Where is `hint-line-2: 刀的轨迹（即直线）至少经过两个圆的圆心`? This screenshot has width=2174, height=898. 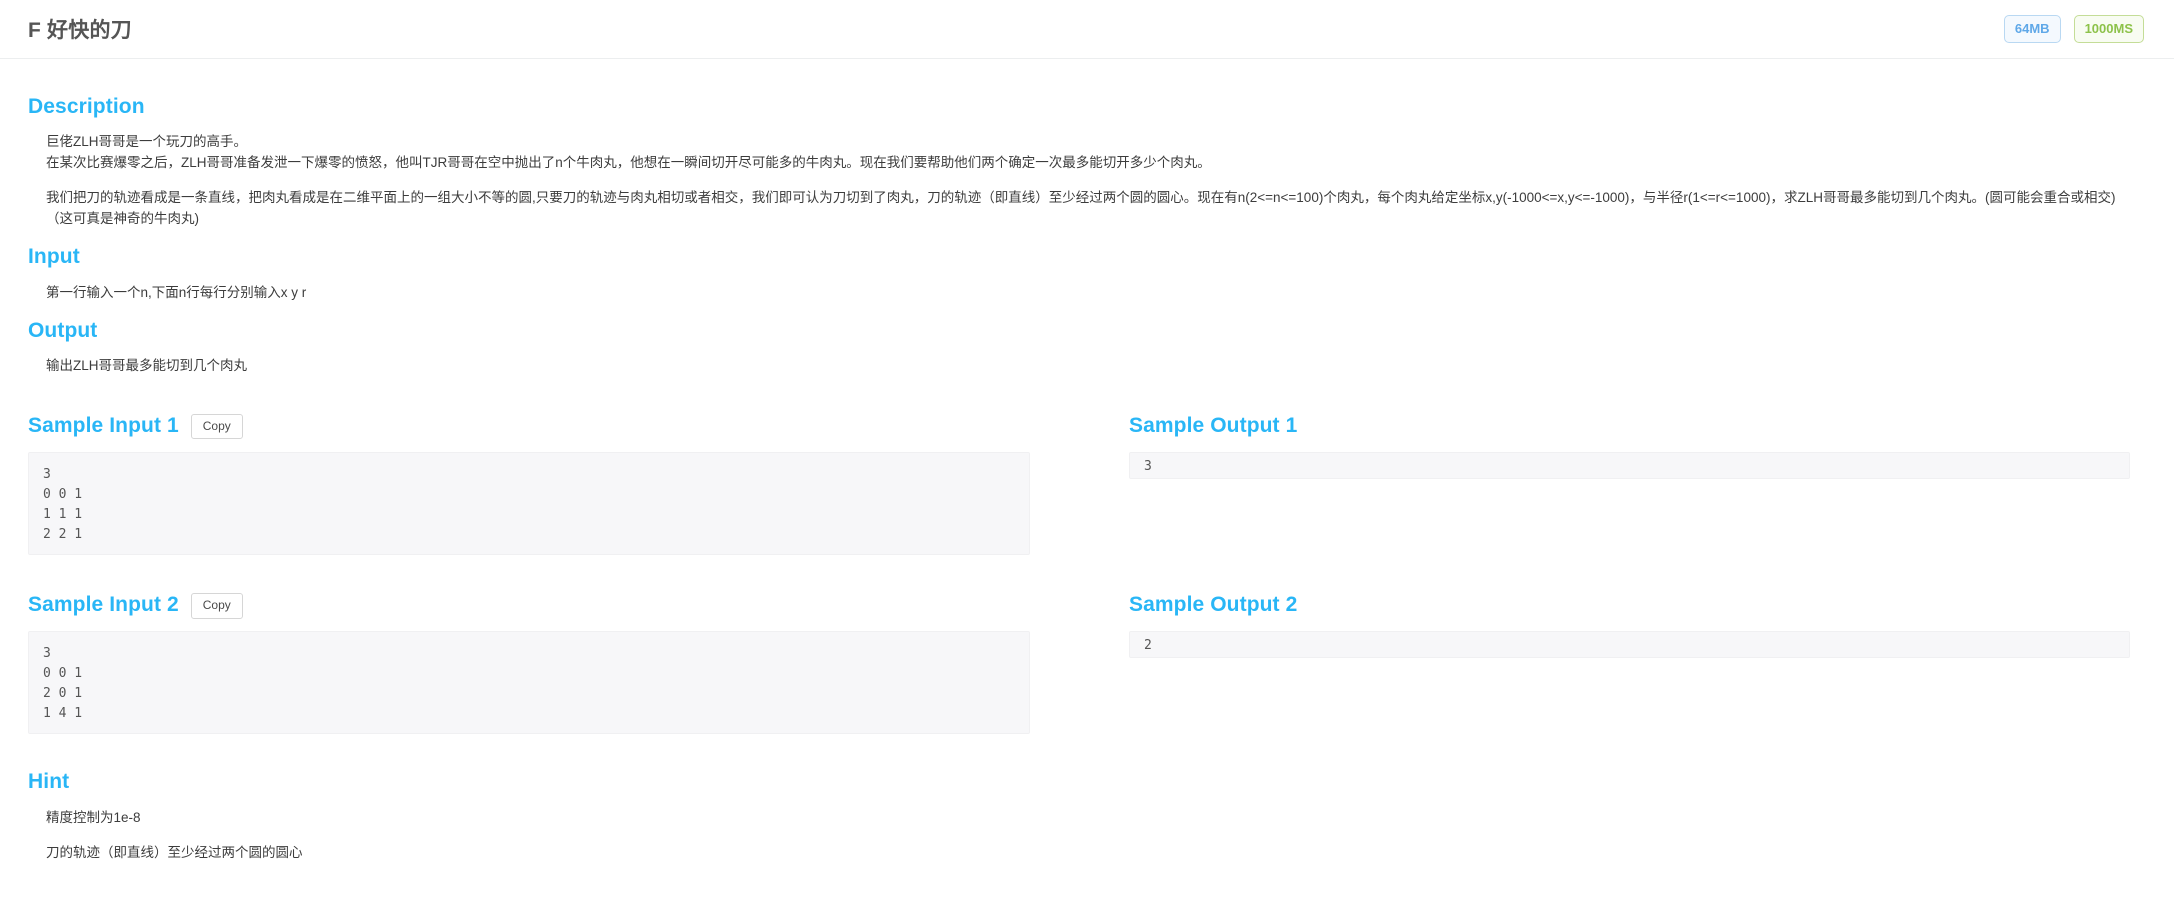
hint-line-2: 刀的轨迹（即直线）至少经过两个圆的圆心 is located at coordinates (174, 852).